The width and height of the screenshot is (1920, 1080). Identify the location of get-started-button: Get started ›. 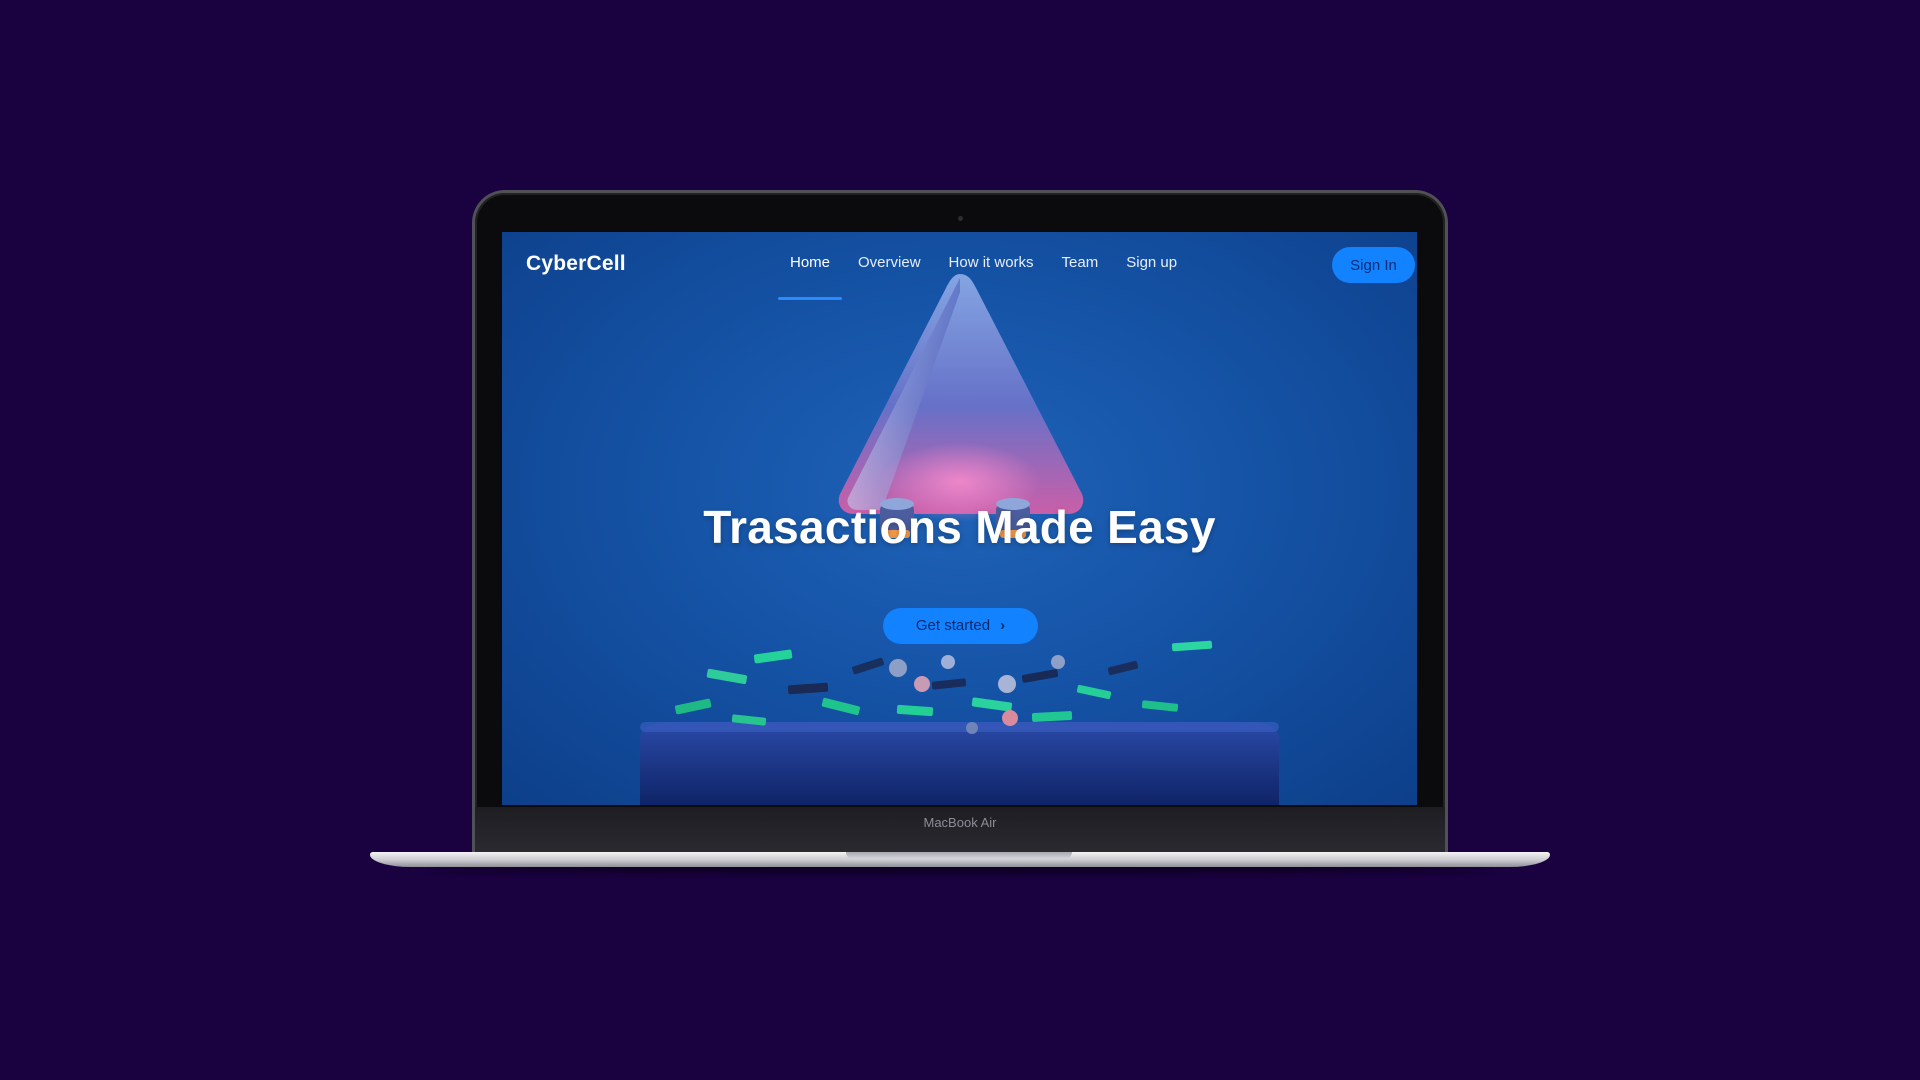
(960, 626).